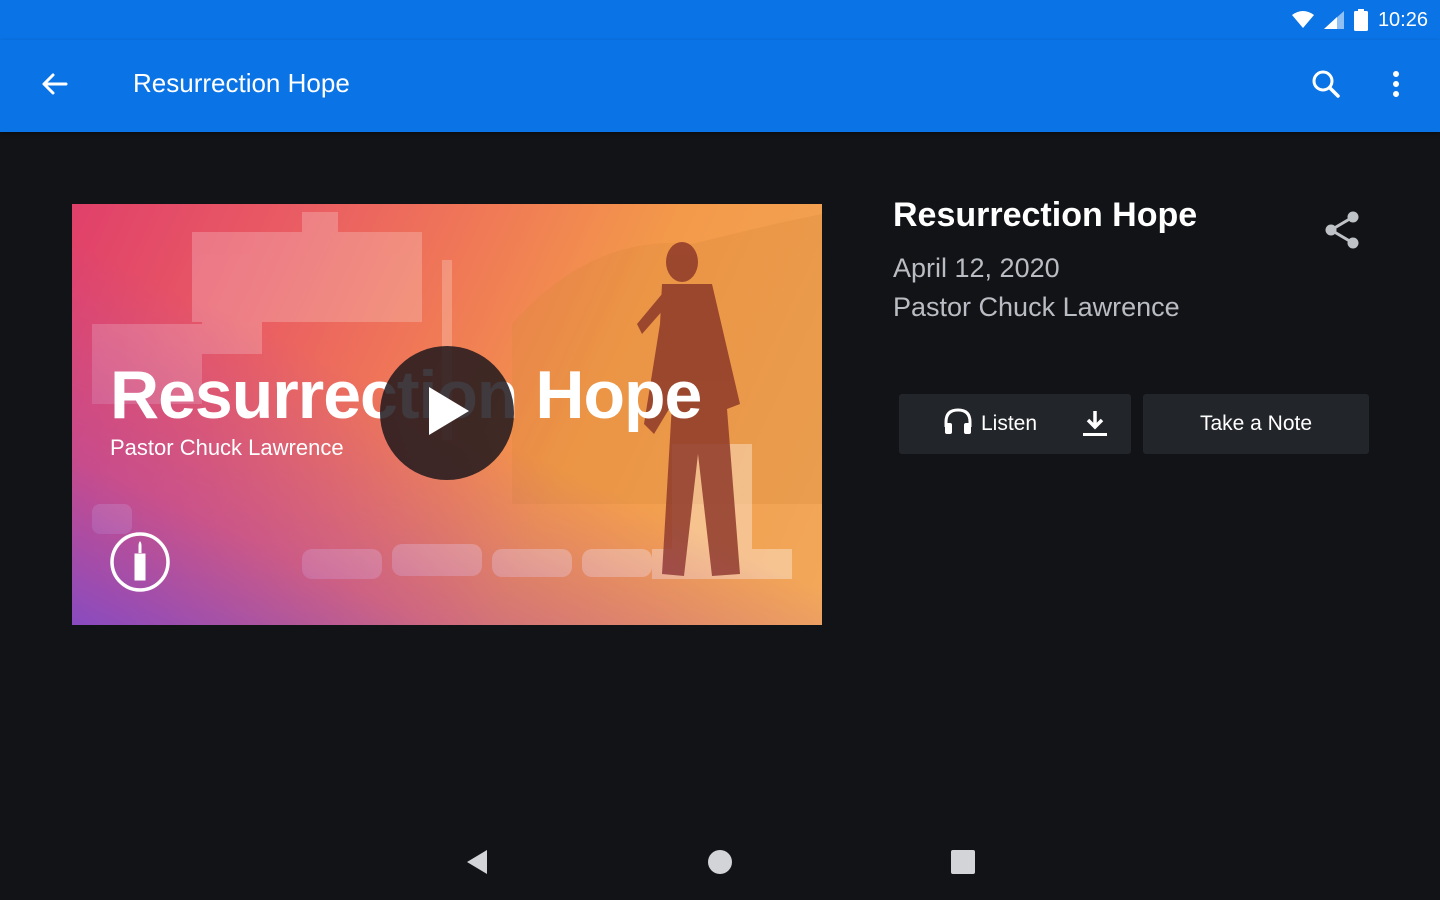  I want to click on nav-home-button, so click(720, 864).